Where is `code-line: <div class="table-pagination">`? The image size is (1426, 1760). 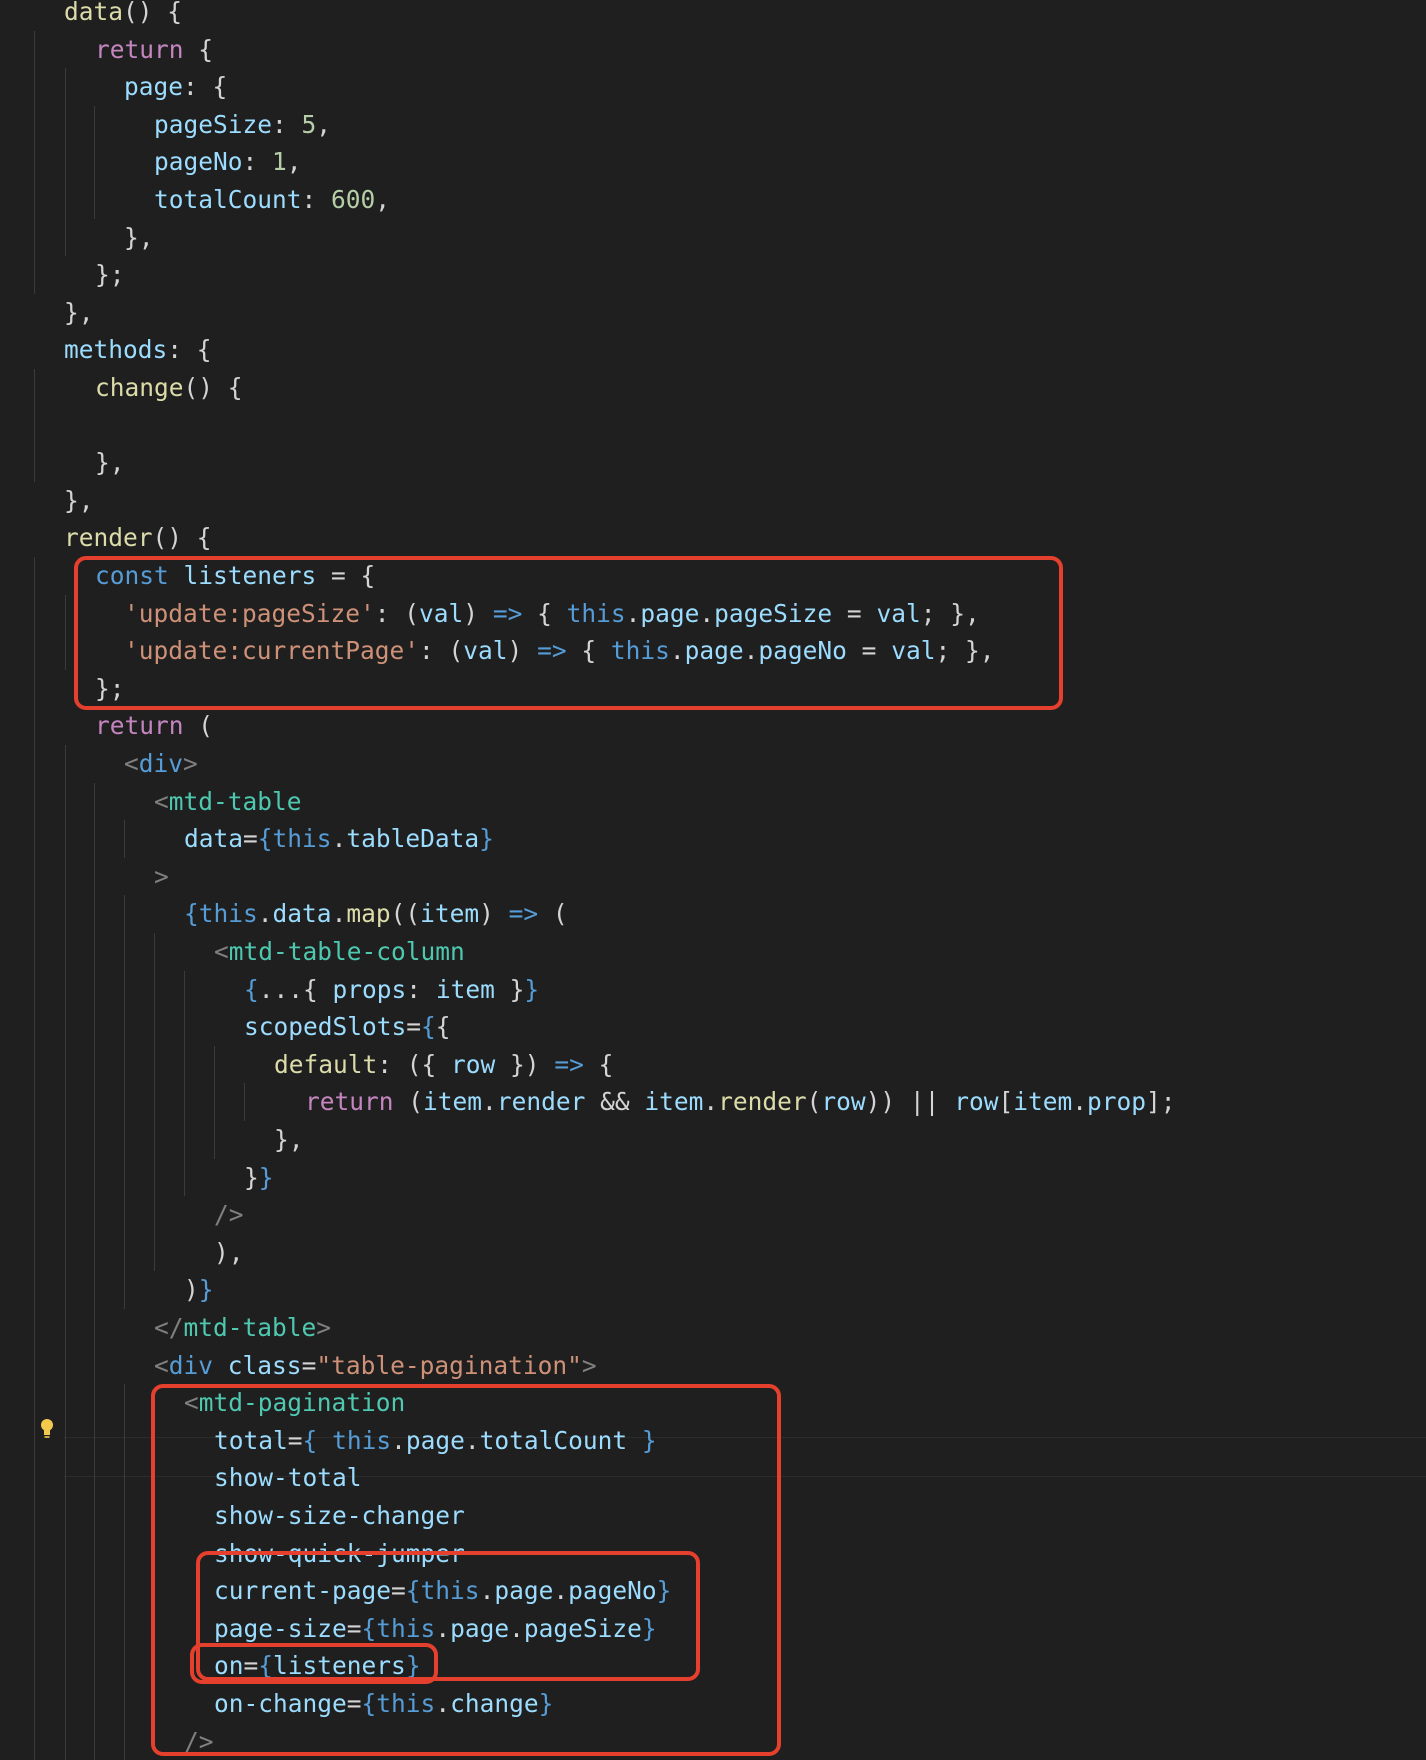 code-line: <div class="table-pagination"> is located at coordinates (375, 1366).